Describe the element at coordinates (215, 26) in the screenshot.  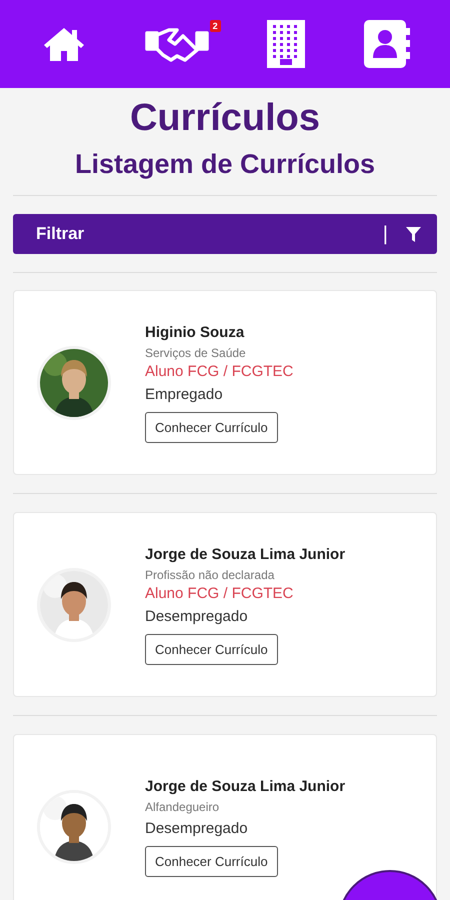
I see `notification-badge: 2` at that location.